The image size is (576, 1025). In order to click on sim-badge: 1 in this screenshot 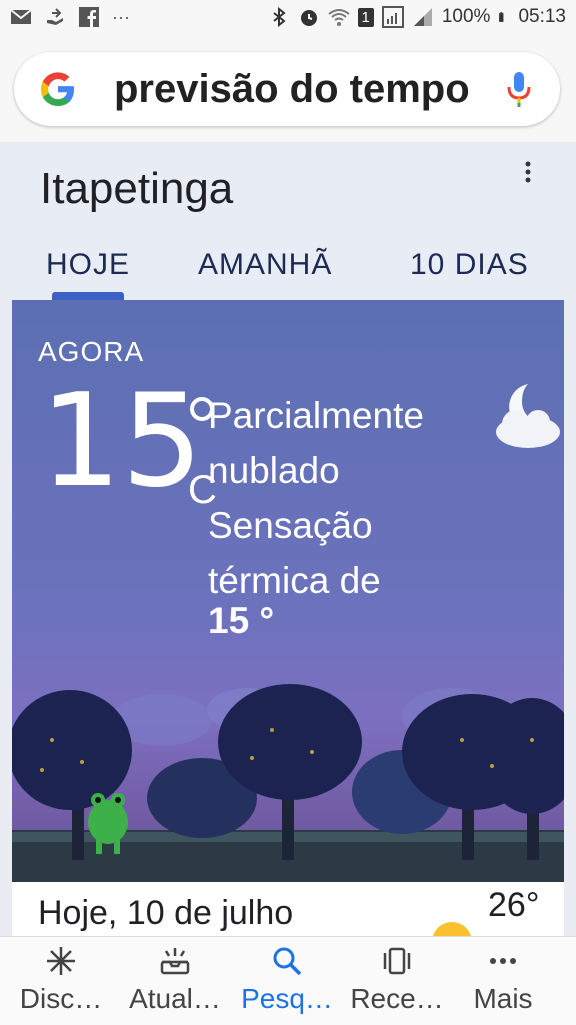, I will do `click(365, 17)`.